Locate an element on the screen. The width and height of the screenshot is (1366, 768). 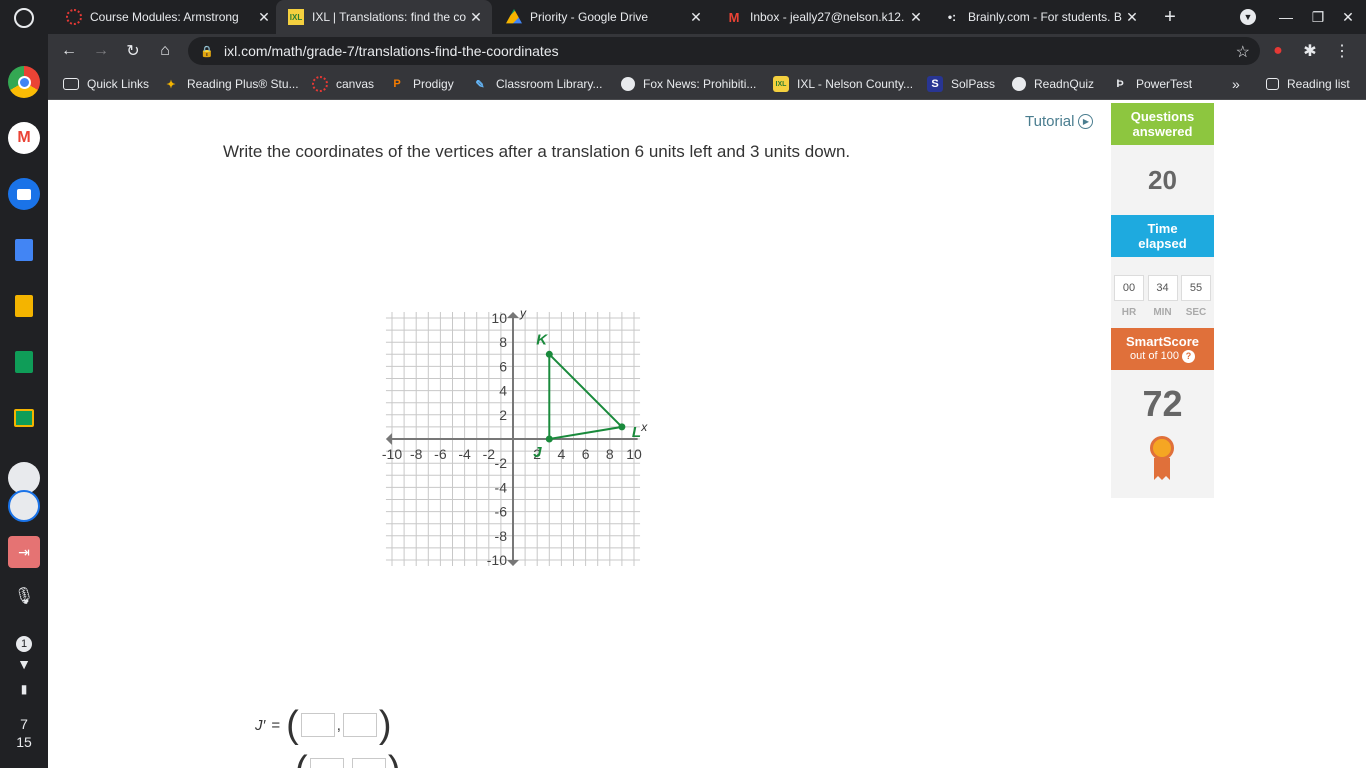
close-window-button: ✕ is located at coordinates (1348, 17).